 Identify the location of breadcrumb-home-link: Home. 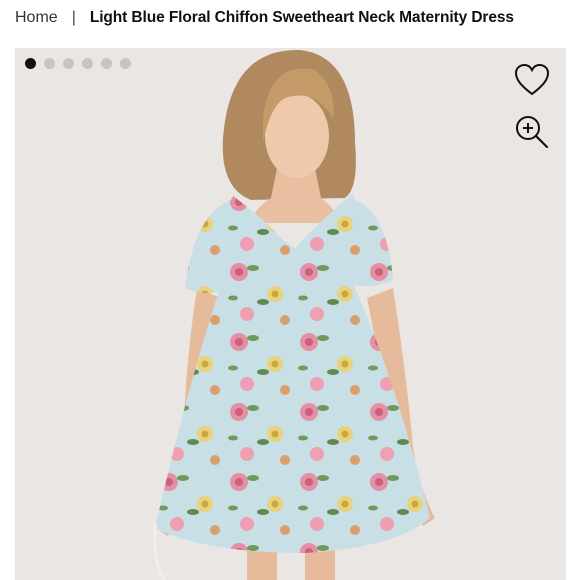
(36, 18).